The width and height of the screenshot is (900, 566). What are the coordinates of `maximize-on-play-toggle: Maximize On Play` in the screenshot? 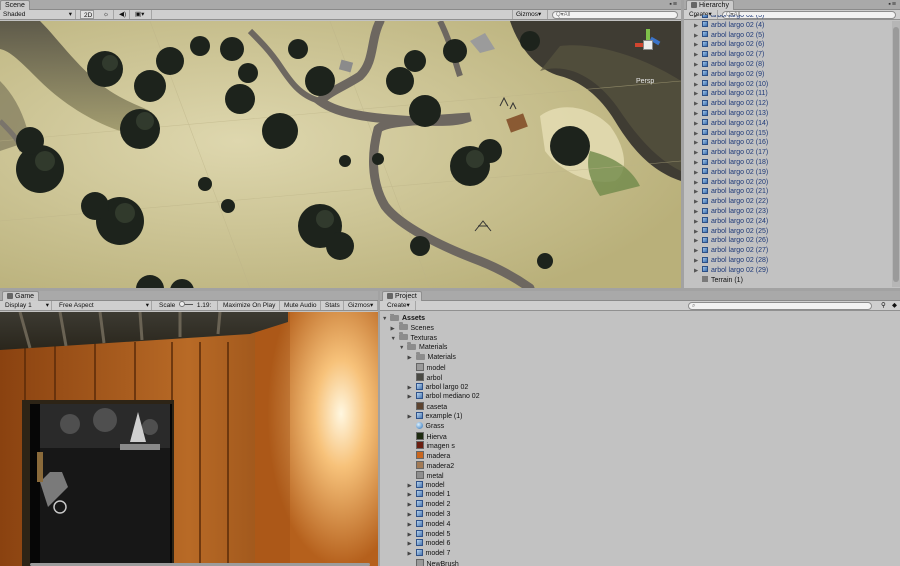 It's located at (250, 305).